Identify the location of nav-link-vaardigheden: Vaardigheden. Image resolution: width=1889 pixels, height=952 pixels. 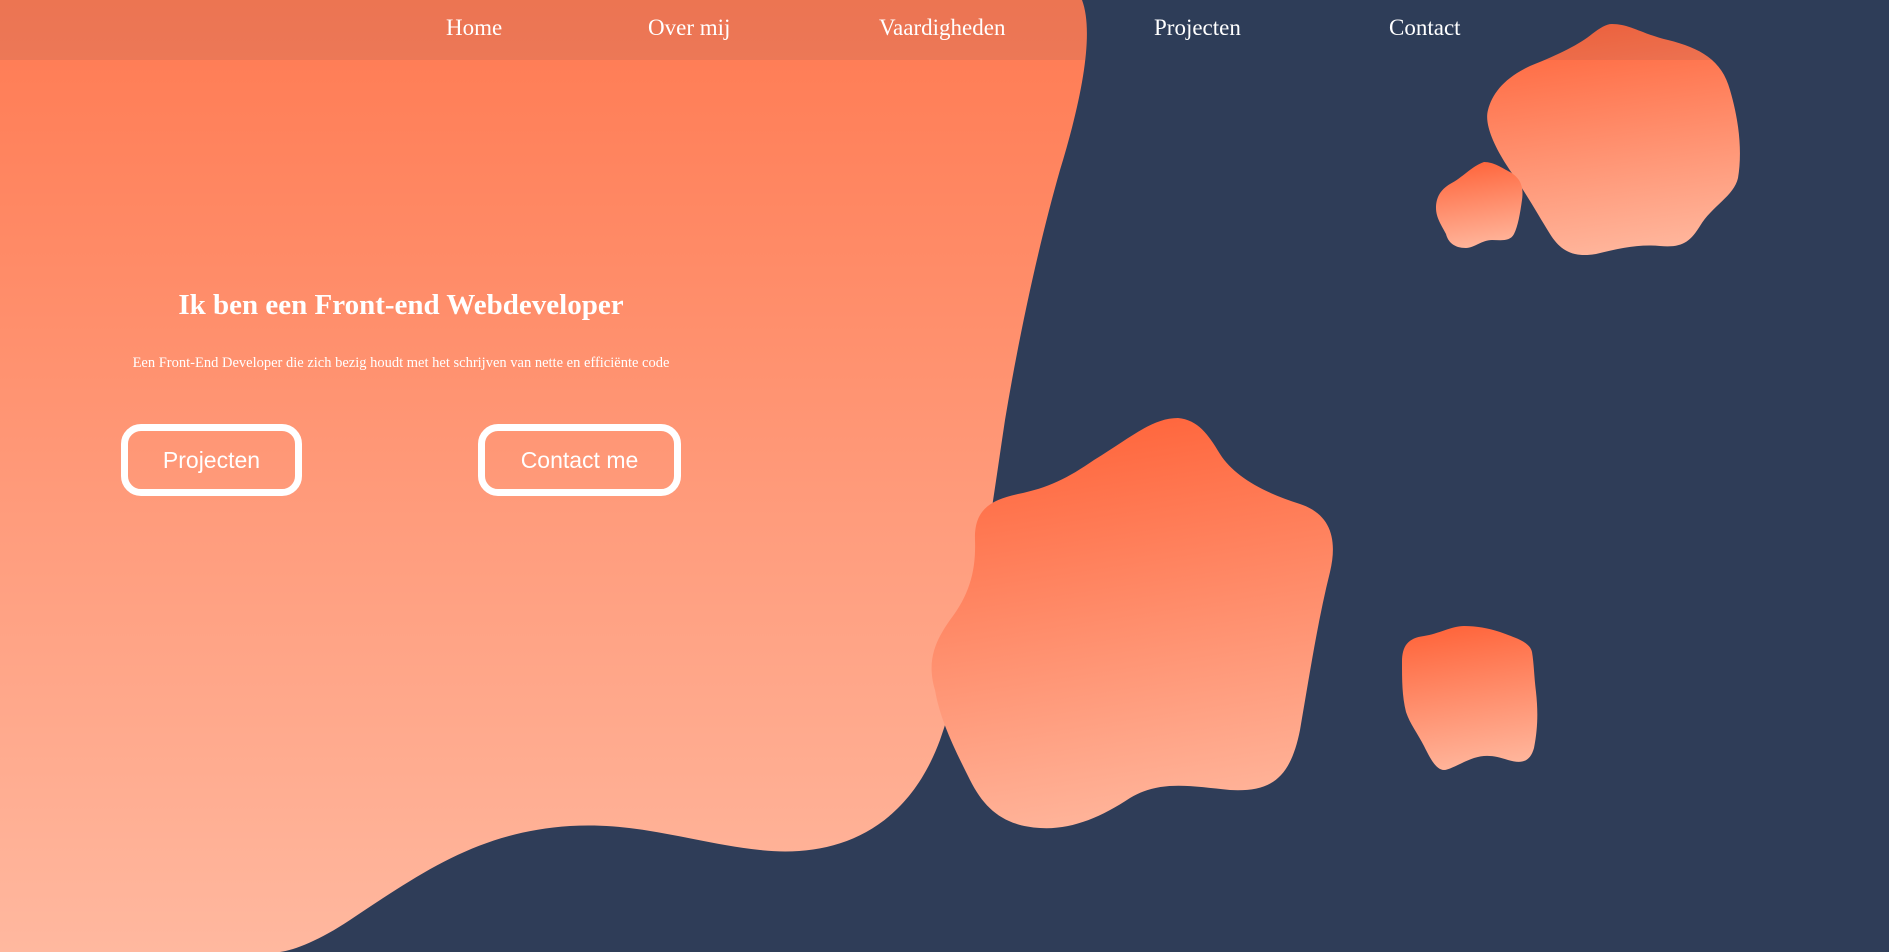
(942, 28).